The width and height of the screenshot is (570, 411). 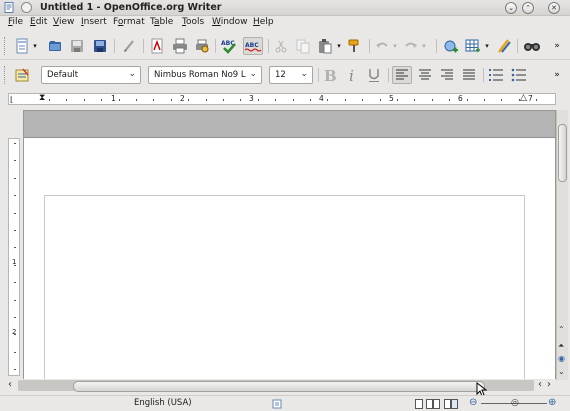 I want to click on underline-icon, so click(x=374, y=75).